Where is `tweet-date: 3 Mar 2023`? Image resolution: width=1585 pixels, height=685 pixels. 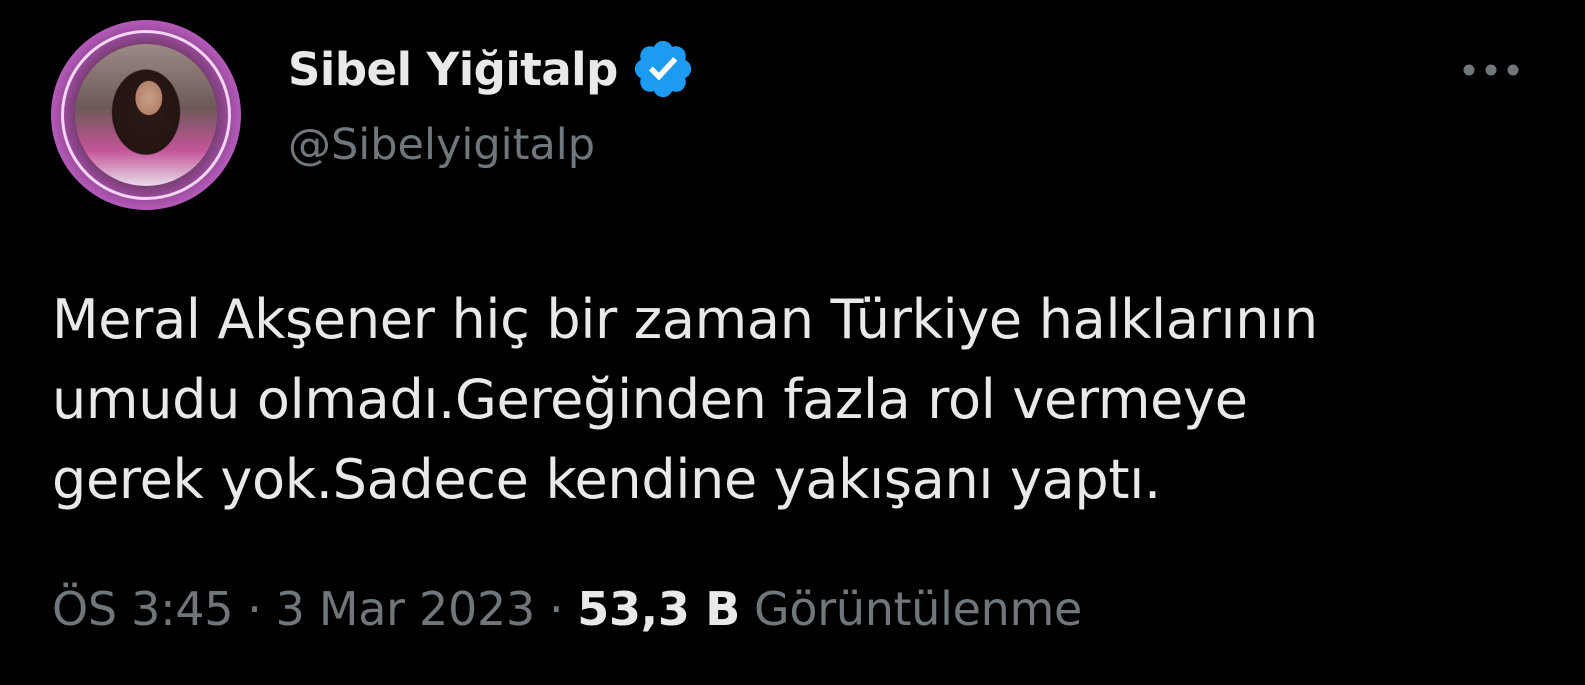 tweet-date: 3 Mar 2023 is located at coordinates (406, 609).